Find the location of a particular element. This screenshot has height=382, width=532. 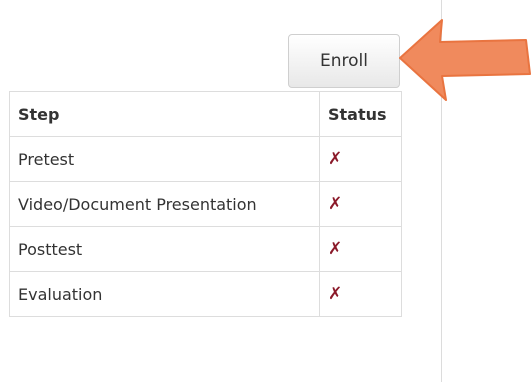

table-row: Pretest ✗ is located at coordinates (205, 159).